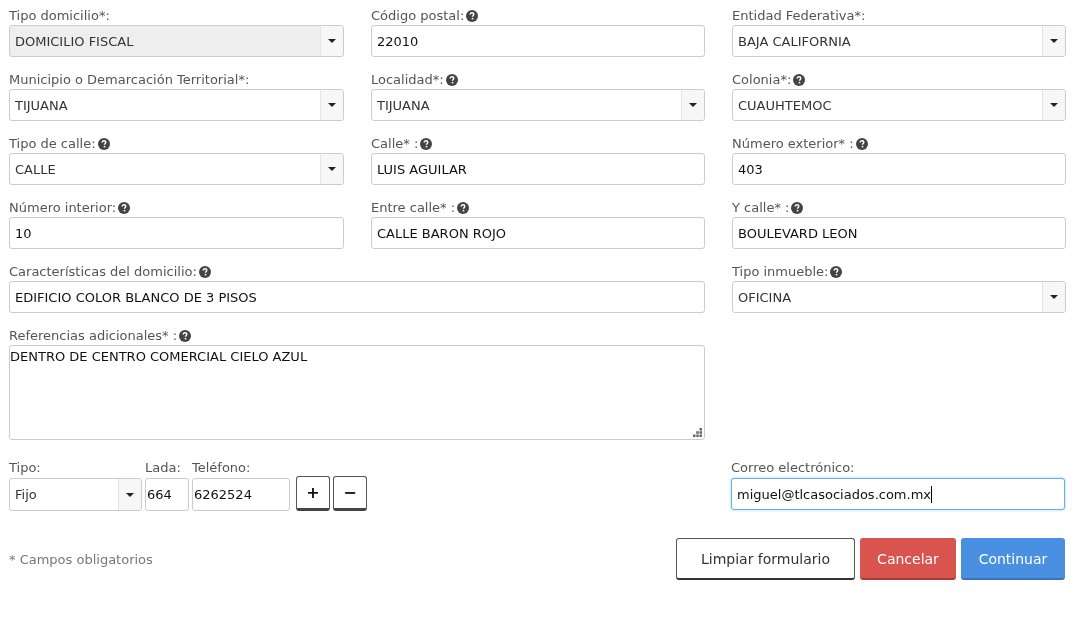 This screenshot has width=1081, height=619. I want to click on field-label: Teléfono:, so click(222, 468).